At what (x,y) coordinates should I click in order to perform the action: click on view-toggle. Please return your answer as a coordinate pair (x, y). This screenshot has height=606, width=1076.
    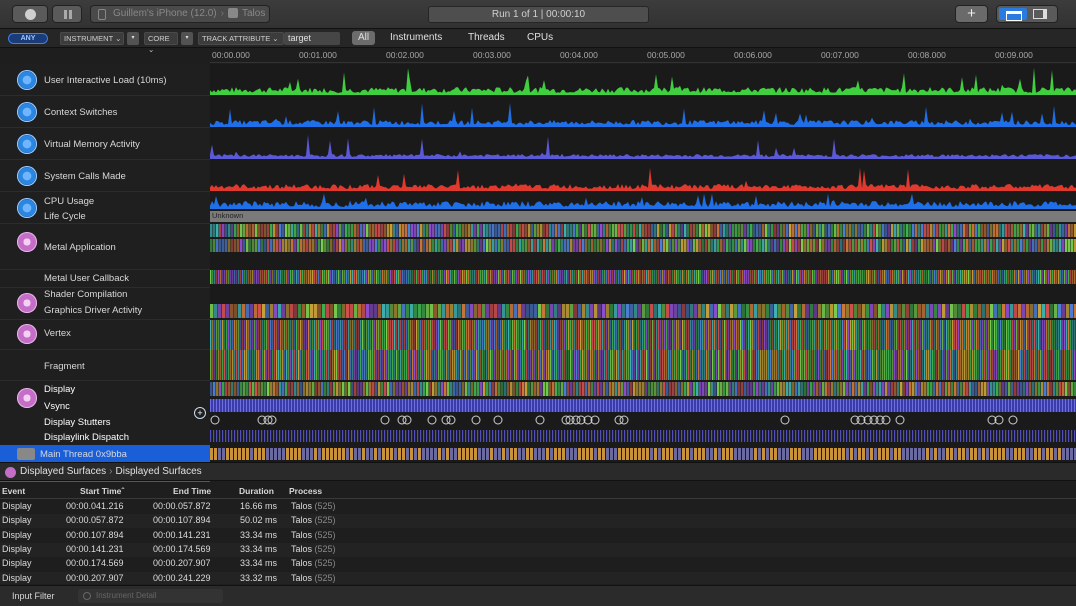
    Looking at the image, I should click on (1027, 14).